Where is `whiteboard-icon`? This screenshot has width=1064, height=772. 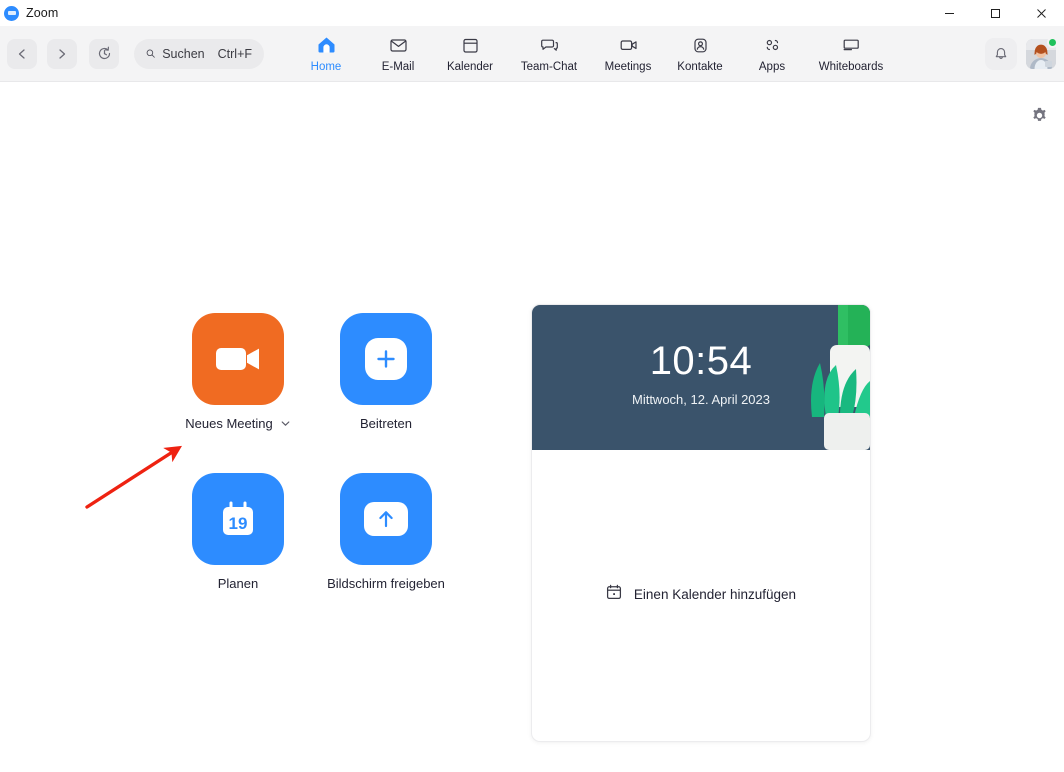 whiteboard-icon is located at coordinates (851, 45).